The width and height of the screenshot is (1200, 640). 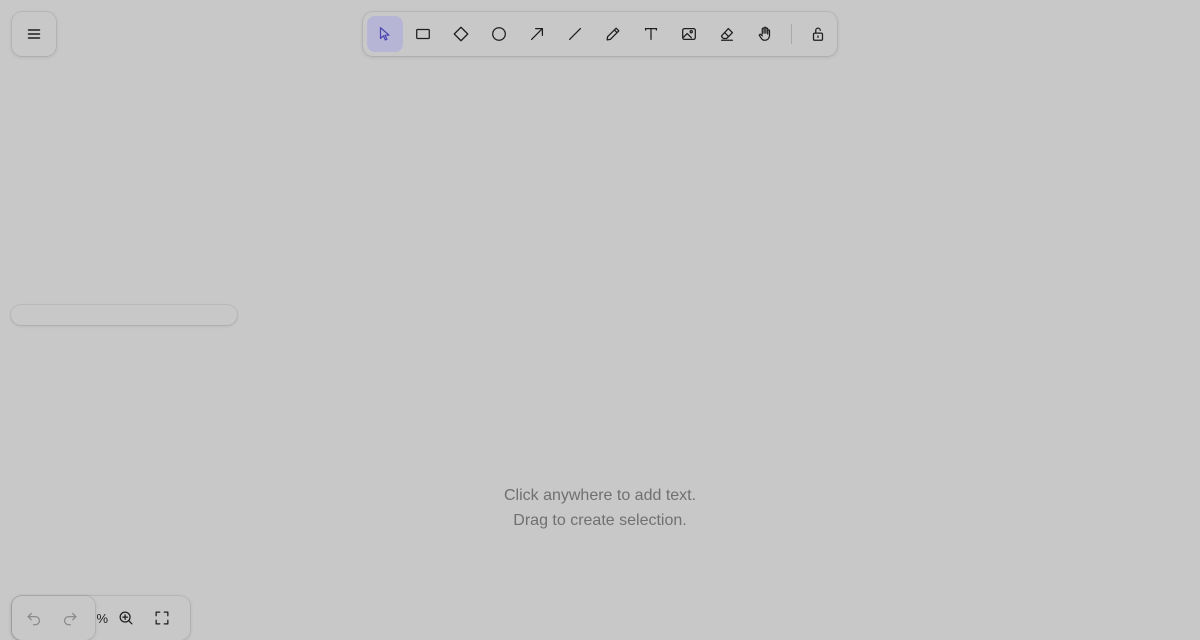 I want to click on eraser-icon, so click(x=727, y=34).